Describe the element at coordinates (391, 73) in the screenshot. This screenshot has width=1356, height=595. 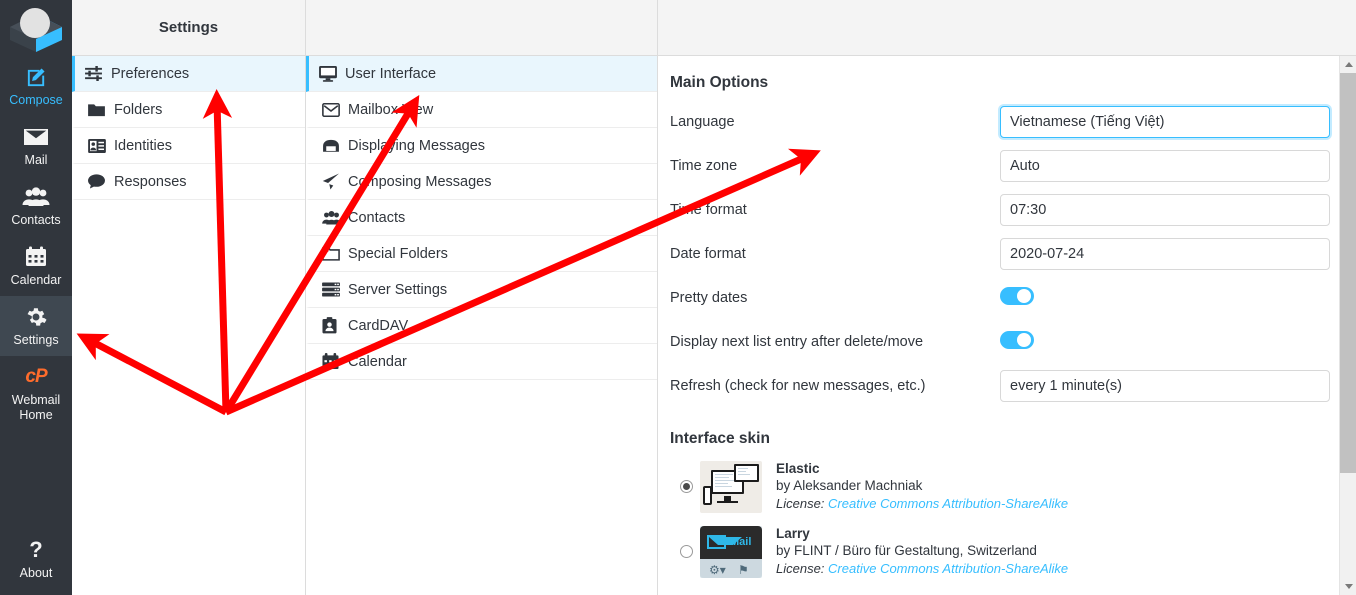
I see `section-label-user-interface: User Interface` at that location.